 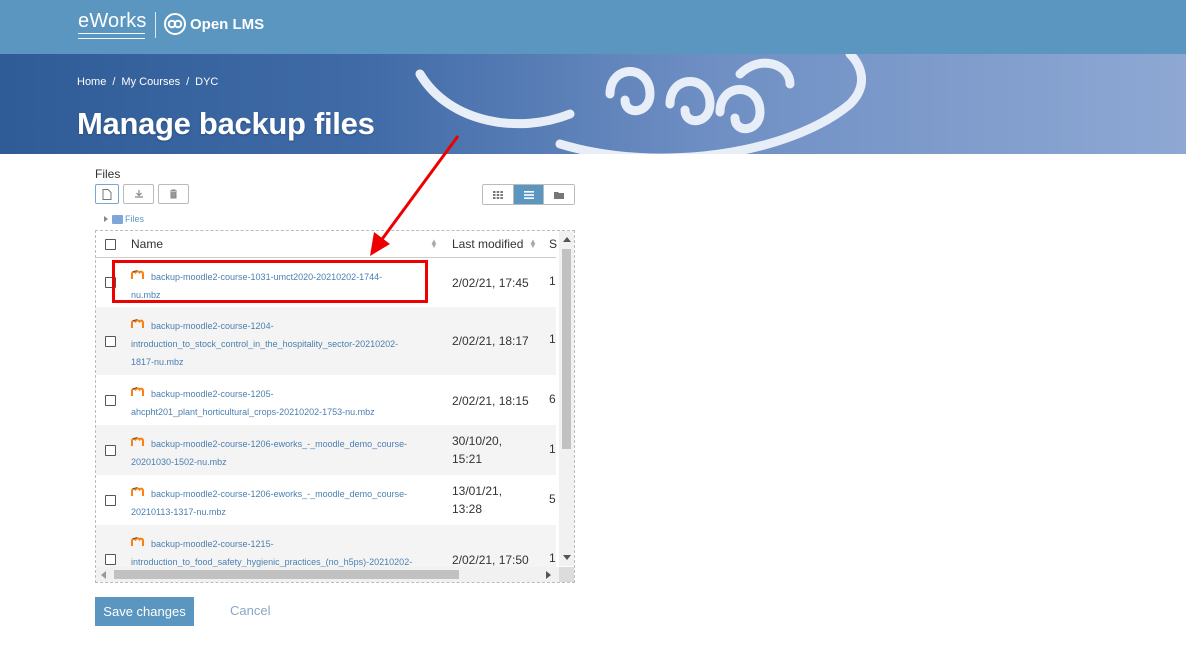 I want to click on top-bar: eWorks Open LMS, so click(x=593, y=27).